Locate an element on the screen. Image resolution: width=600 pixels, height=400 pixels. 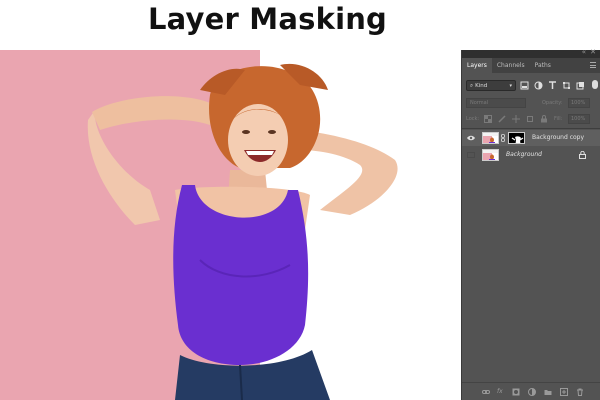
divider is located at coordinates (531, 128).